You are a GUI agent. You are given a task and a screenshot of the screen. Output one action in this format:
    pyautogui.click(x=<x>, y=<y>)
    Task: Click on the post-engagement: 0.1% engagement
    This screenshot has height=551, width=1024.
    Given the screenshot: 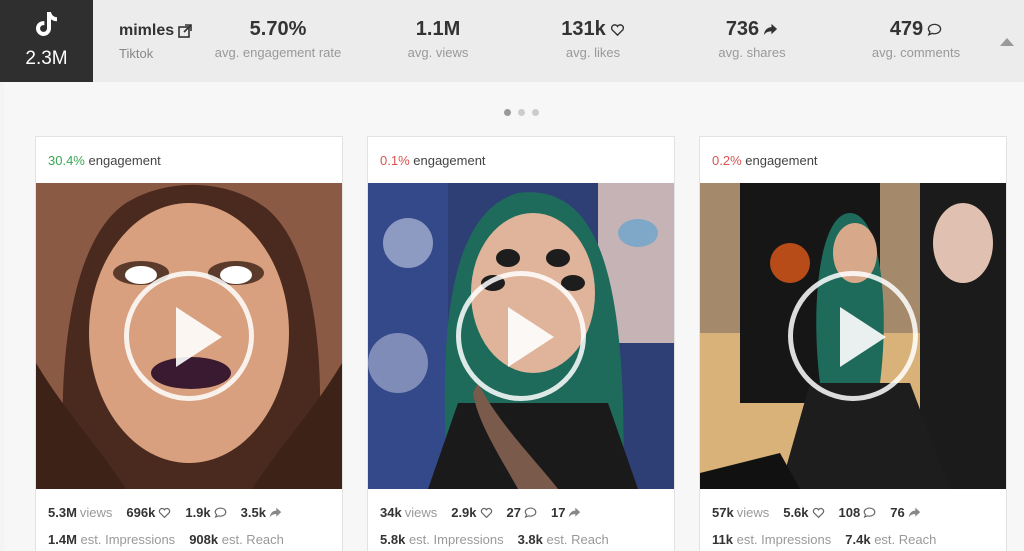 What is the action you would take?
    pyautogui.click(x=433, y=160)
    